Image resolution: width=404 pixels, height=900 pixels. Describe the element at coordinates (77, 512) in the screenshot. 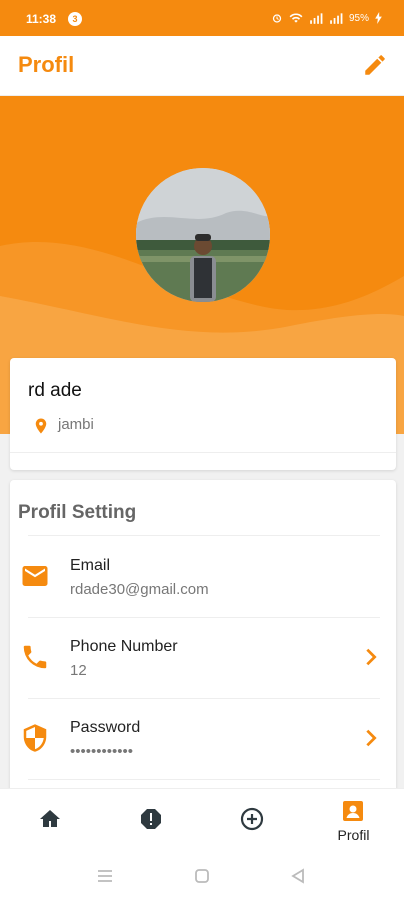

I see `section-title: Profil Setting` at that location.